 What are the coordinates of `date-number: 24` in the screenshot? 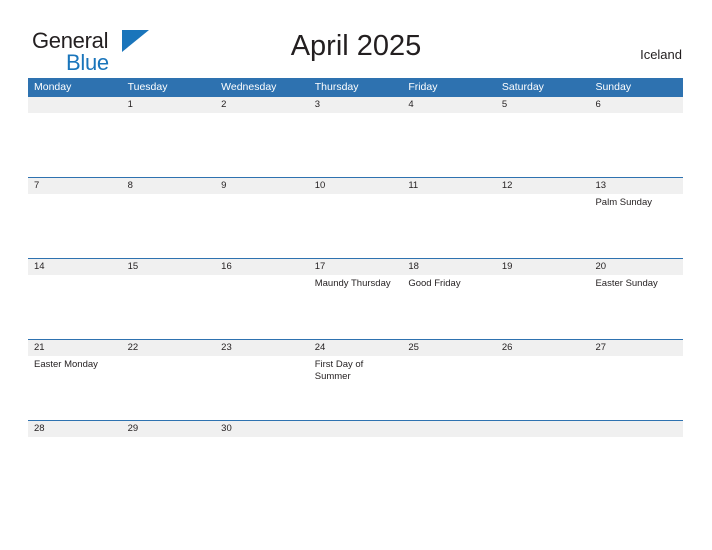 It's located at (356, 348).